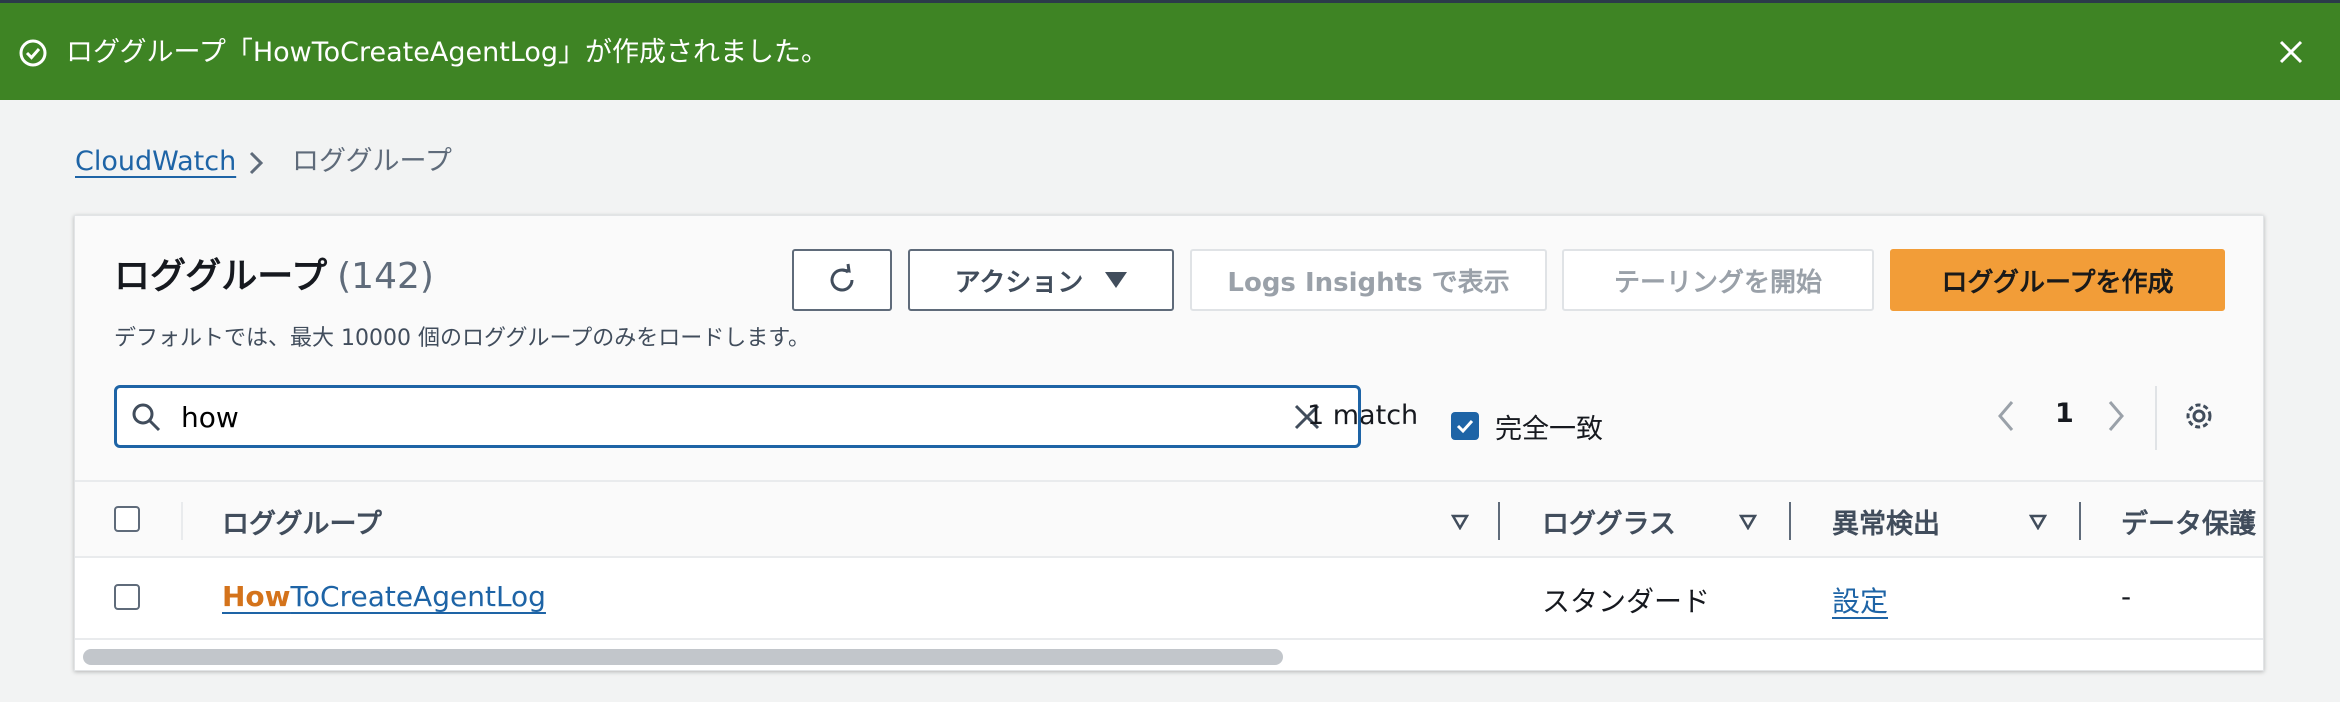 The image size is (2340, 702). What do you see at coordinates (683, 657) in the screenshot?
I see `horizontal-scrollbar` at bounding box center [683, 657].